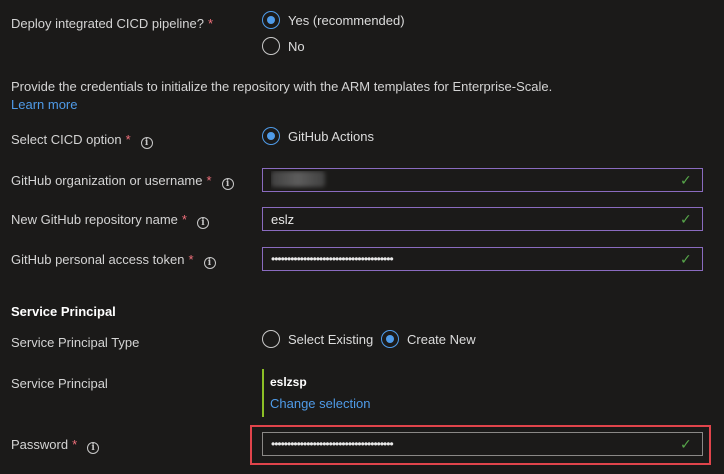 This screenshot has width=724, height=474. What do you see at coordinates (298, 178) in the screenshot?
I see `redacted-value` at bounding box center [298, 178].